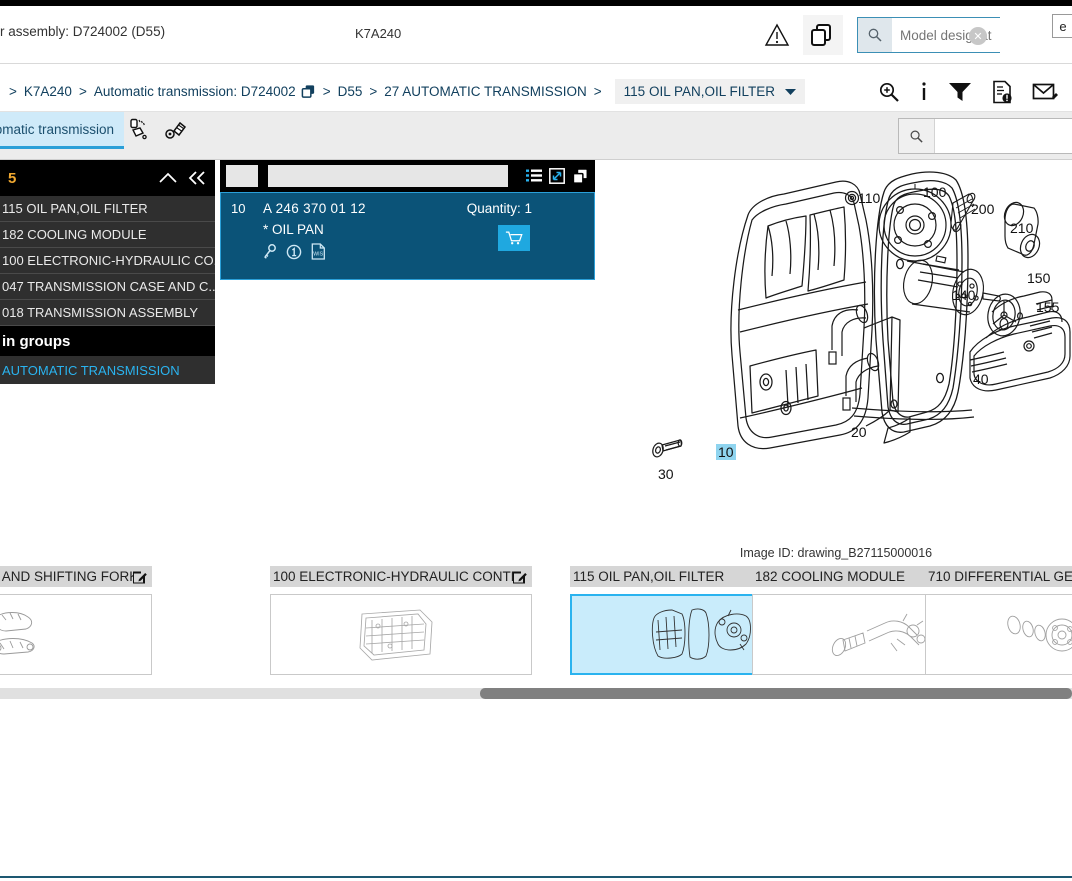  What do you see at coordinates (1003, 136) in the screenshot?
I see `part-search-input` at bounding box center [1003, 136].